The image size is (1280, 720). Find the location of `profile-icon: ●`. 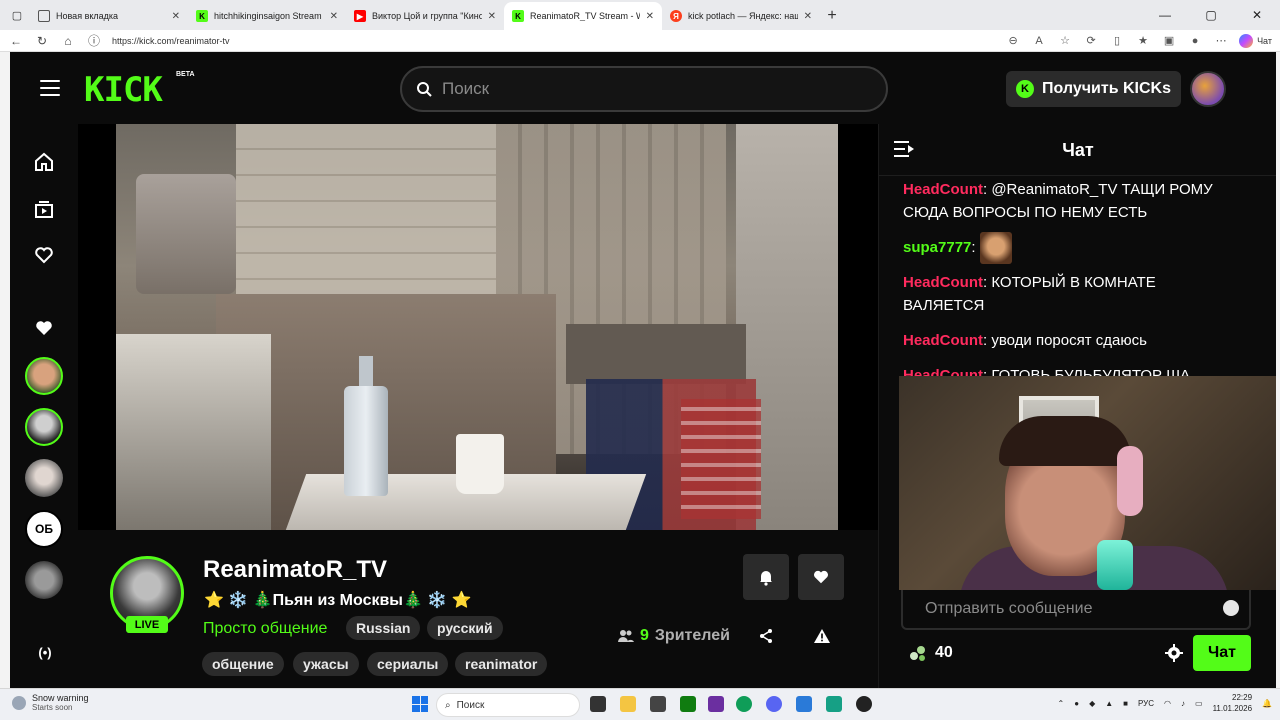

profile-icon: ● is located at coordinates (1195, 41).